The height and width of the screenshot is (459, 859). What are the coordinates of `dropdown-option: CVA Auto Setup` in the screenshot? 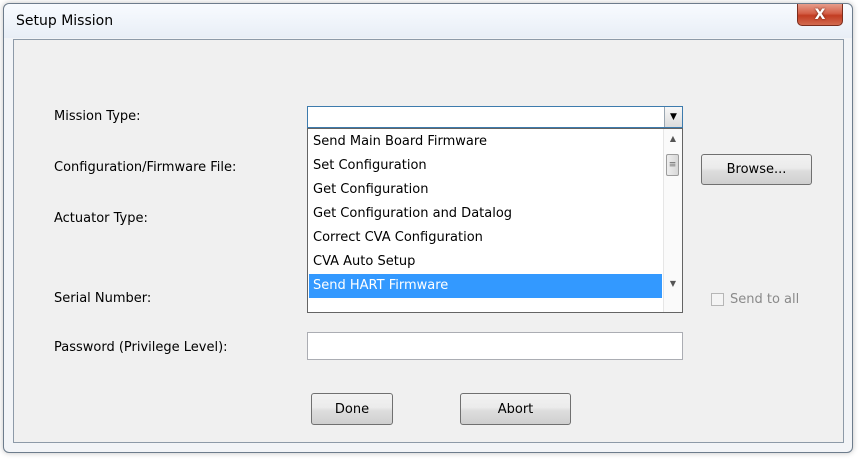 It's located at (485, 262).